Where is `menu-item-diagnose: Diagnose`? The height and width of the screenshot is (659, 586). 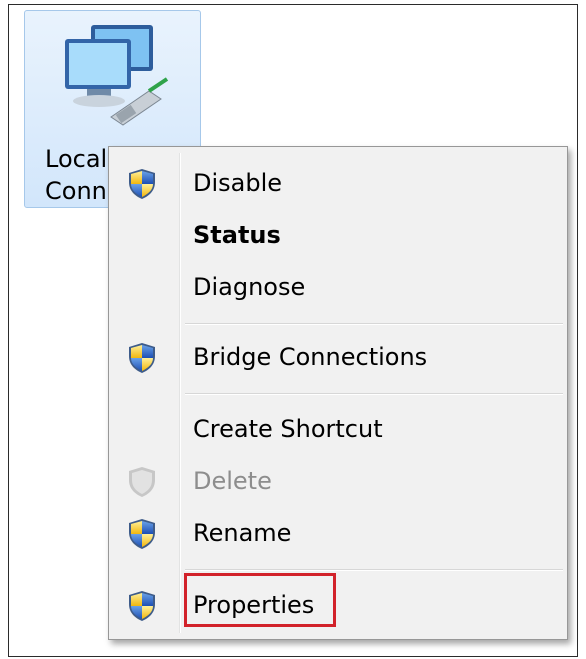
menu-item-diagnose: Diagnose is located at coordinates (338, 286).